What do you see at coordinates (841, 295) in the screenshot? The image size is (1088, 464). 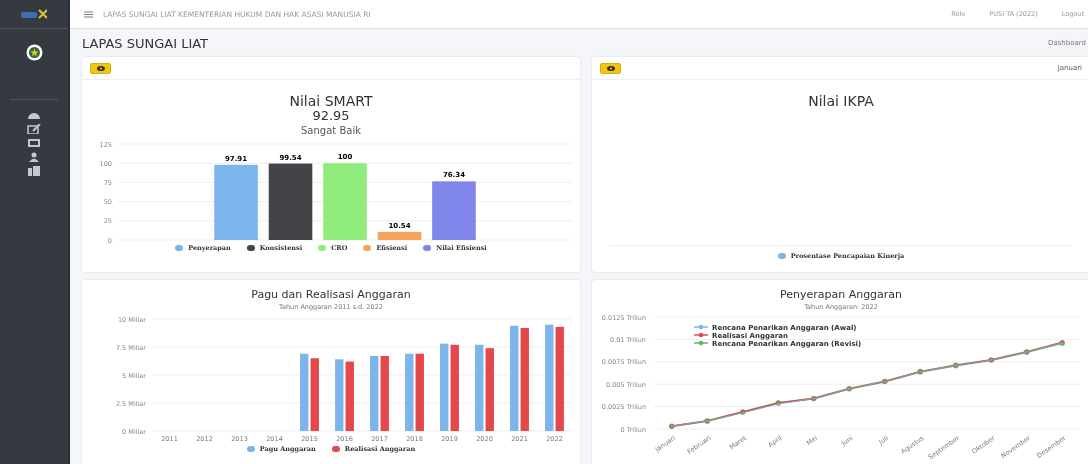 I see `chart-title: Penyerapan Anggaran` at bounding box center [841, 295].